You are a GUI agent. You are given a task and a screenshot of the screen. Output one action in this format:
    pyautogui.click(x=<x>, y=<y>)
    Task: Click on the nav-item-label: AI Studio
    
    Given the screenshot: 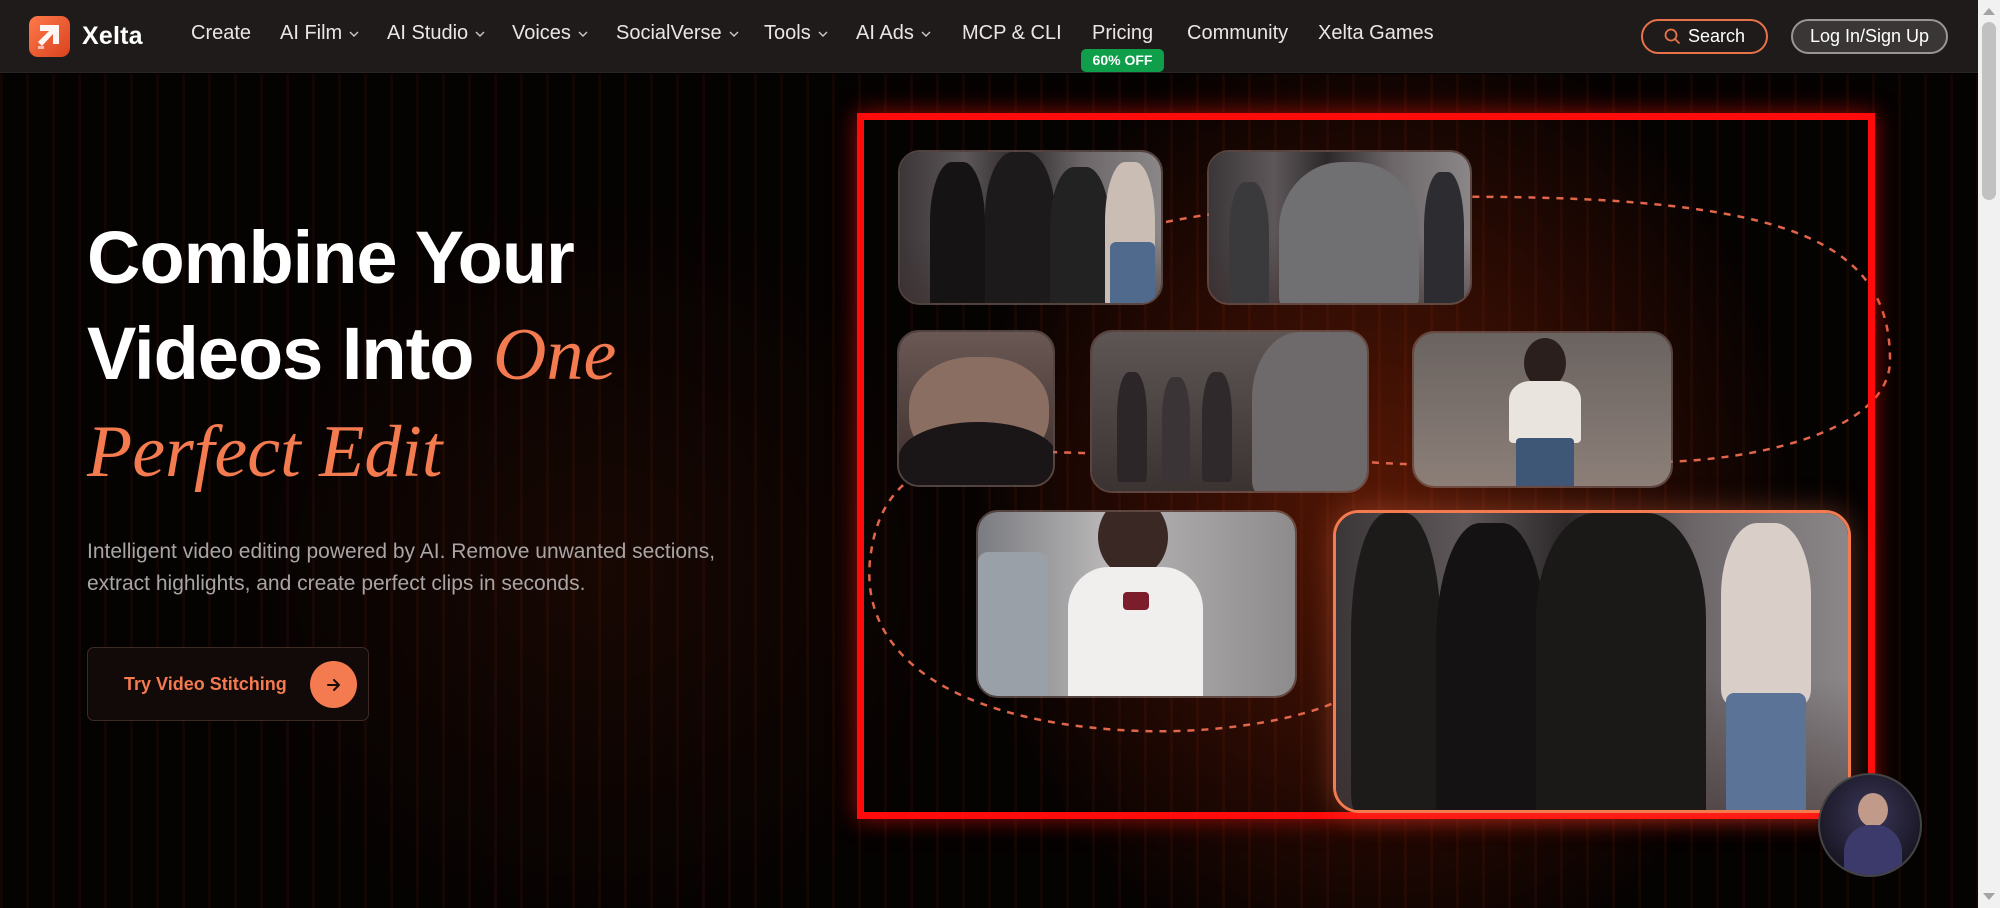 What is the action you would take?
    pyautogui.click(x=428, y=33)
    